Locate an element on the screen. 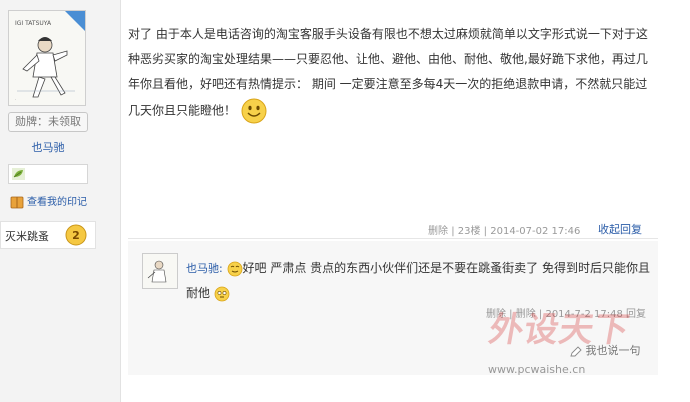 Image resolution: width=690 pixels, height=402 pixels. owner-ribbon: 楼主 is located at coordinates (75, 21).